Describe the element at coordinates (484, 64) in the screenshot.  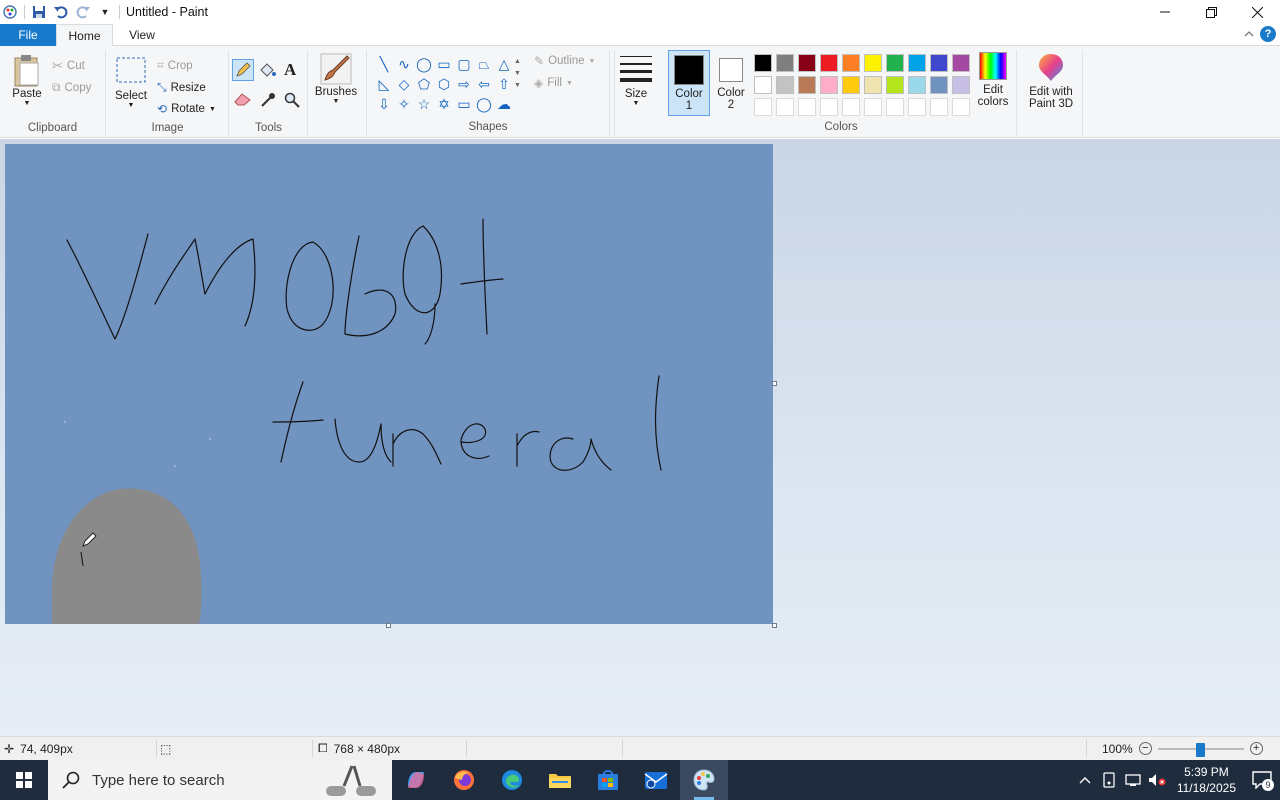
I see `polygon-shape-icon: ⏢` at that location.